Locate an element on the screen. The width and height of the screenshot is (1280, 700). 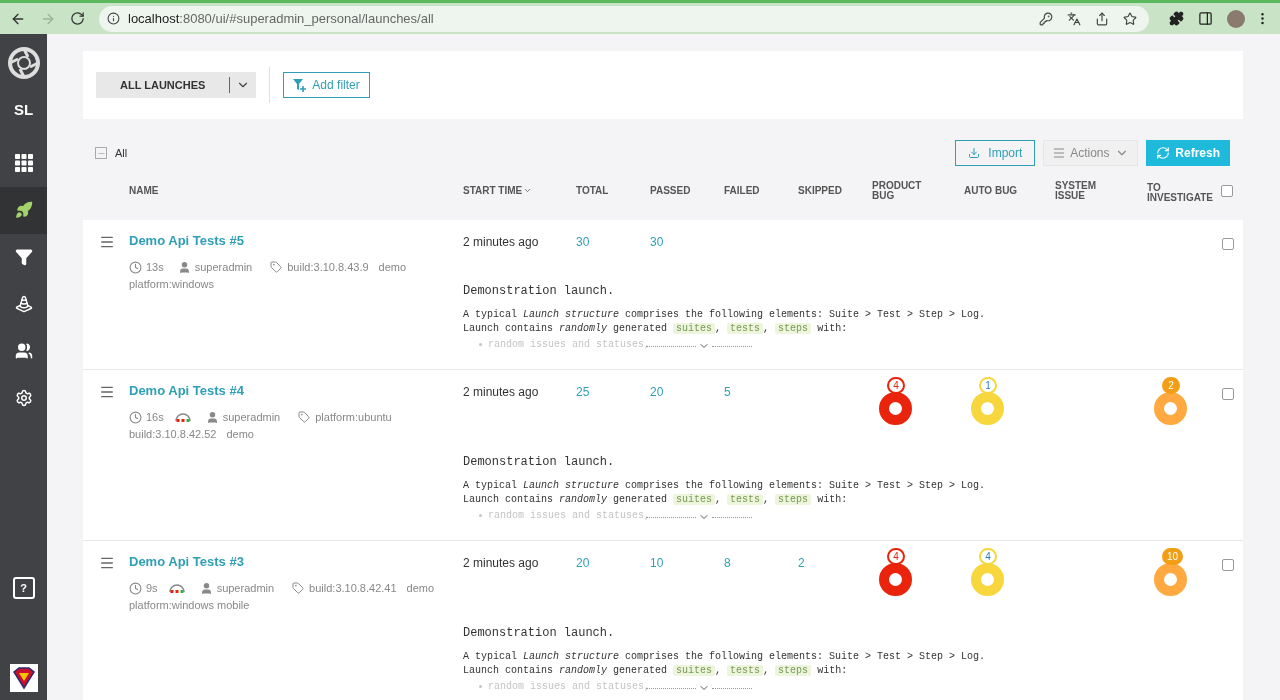
duration: 16s is located at coordinates (155, 417).